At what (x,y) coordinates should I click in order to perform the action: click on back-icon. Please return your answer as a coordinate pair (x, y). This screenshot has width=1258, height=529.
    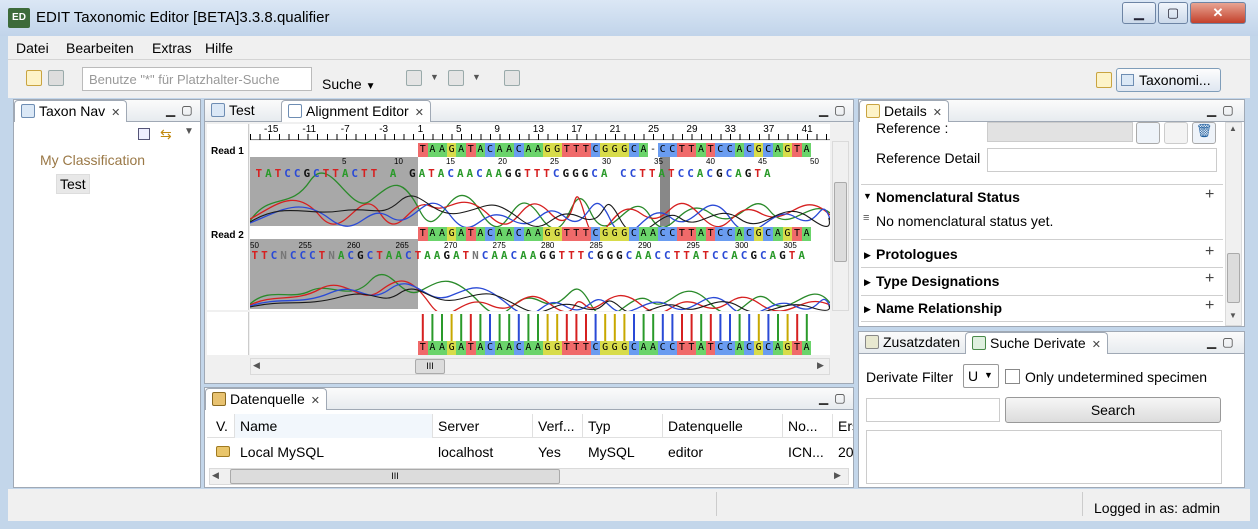
    Looking at the image, I should click on (512, 78).